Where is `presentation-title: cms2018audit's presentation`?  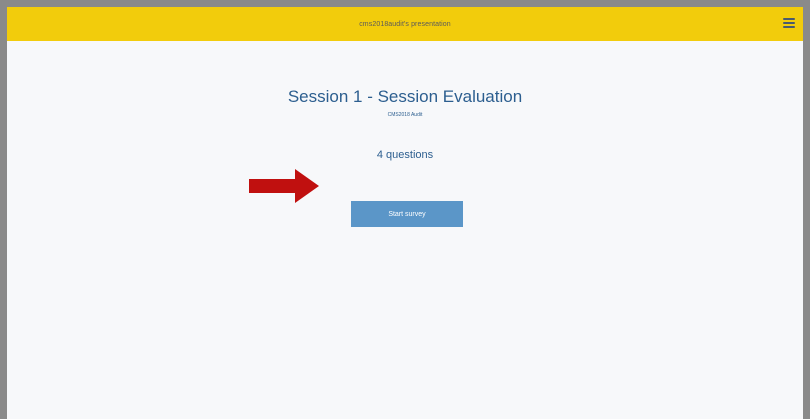
presentation-title: cms2018audit's presentation is located at coordinates (405, 24).